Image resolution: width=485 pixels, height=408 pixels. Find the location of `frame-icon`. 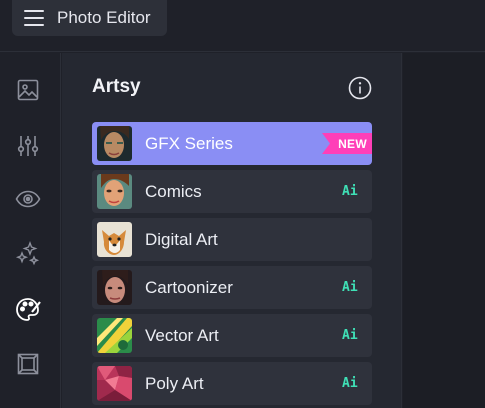

frame-icon is located at coordinates (28, 364).